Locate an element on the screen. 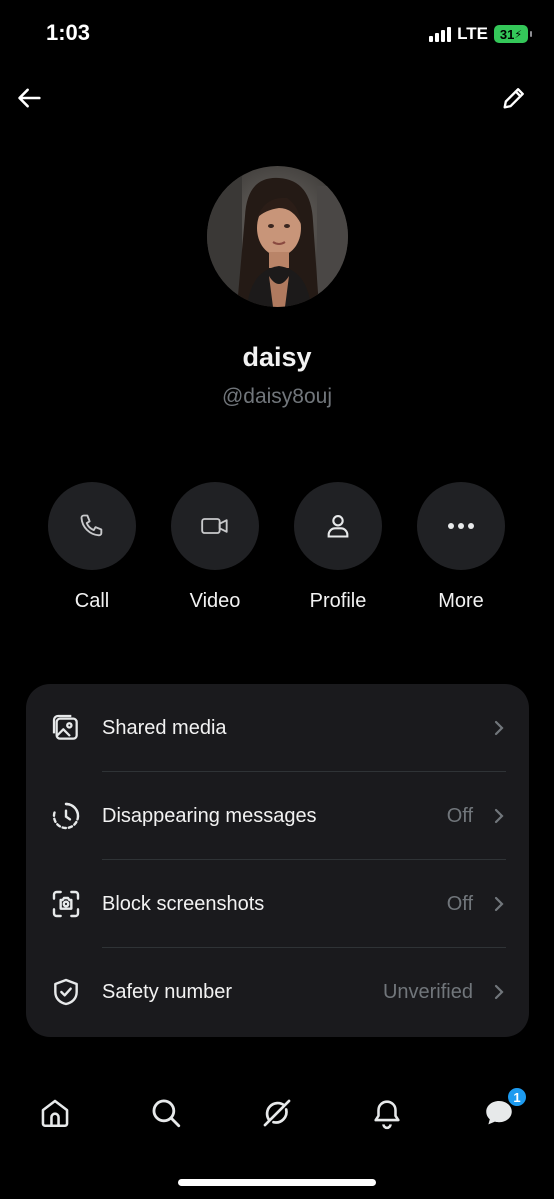 Image resolution: width=554 pixels, height=1199 pixels. timer-icon is located at coordinates (66, 816).